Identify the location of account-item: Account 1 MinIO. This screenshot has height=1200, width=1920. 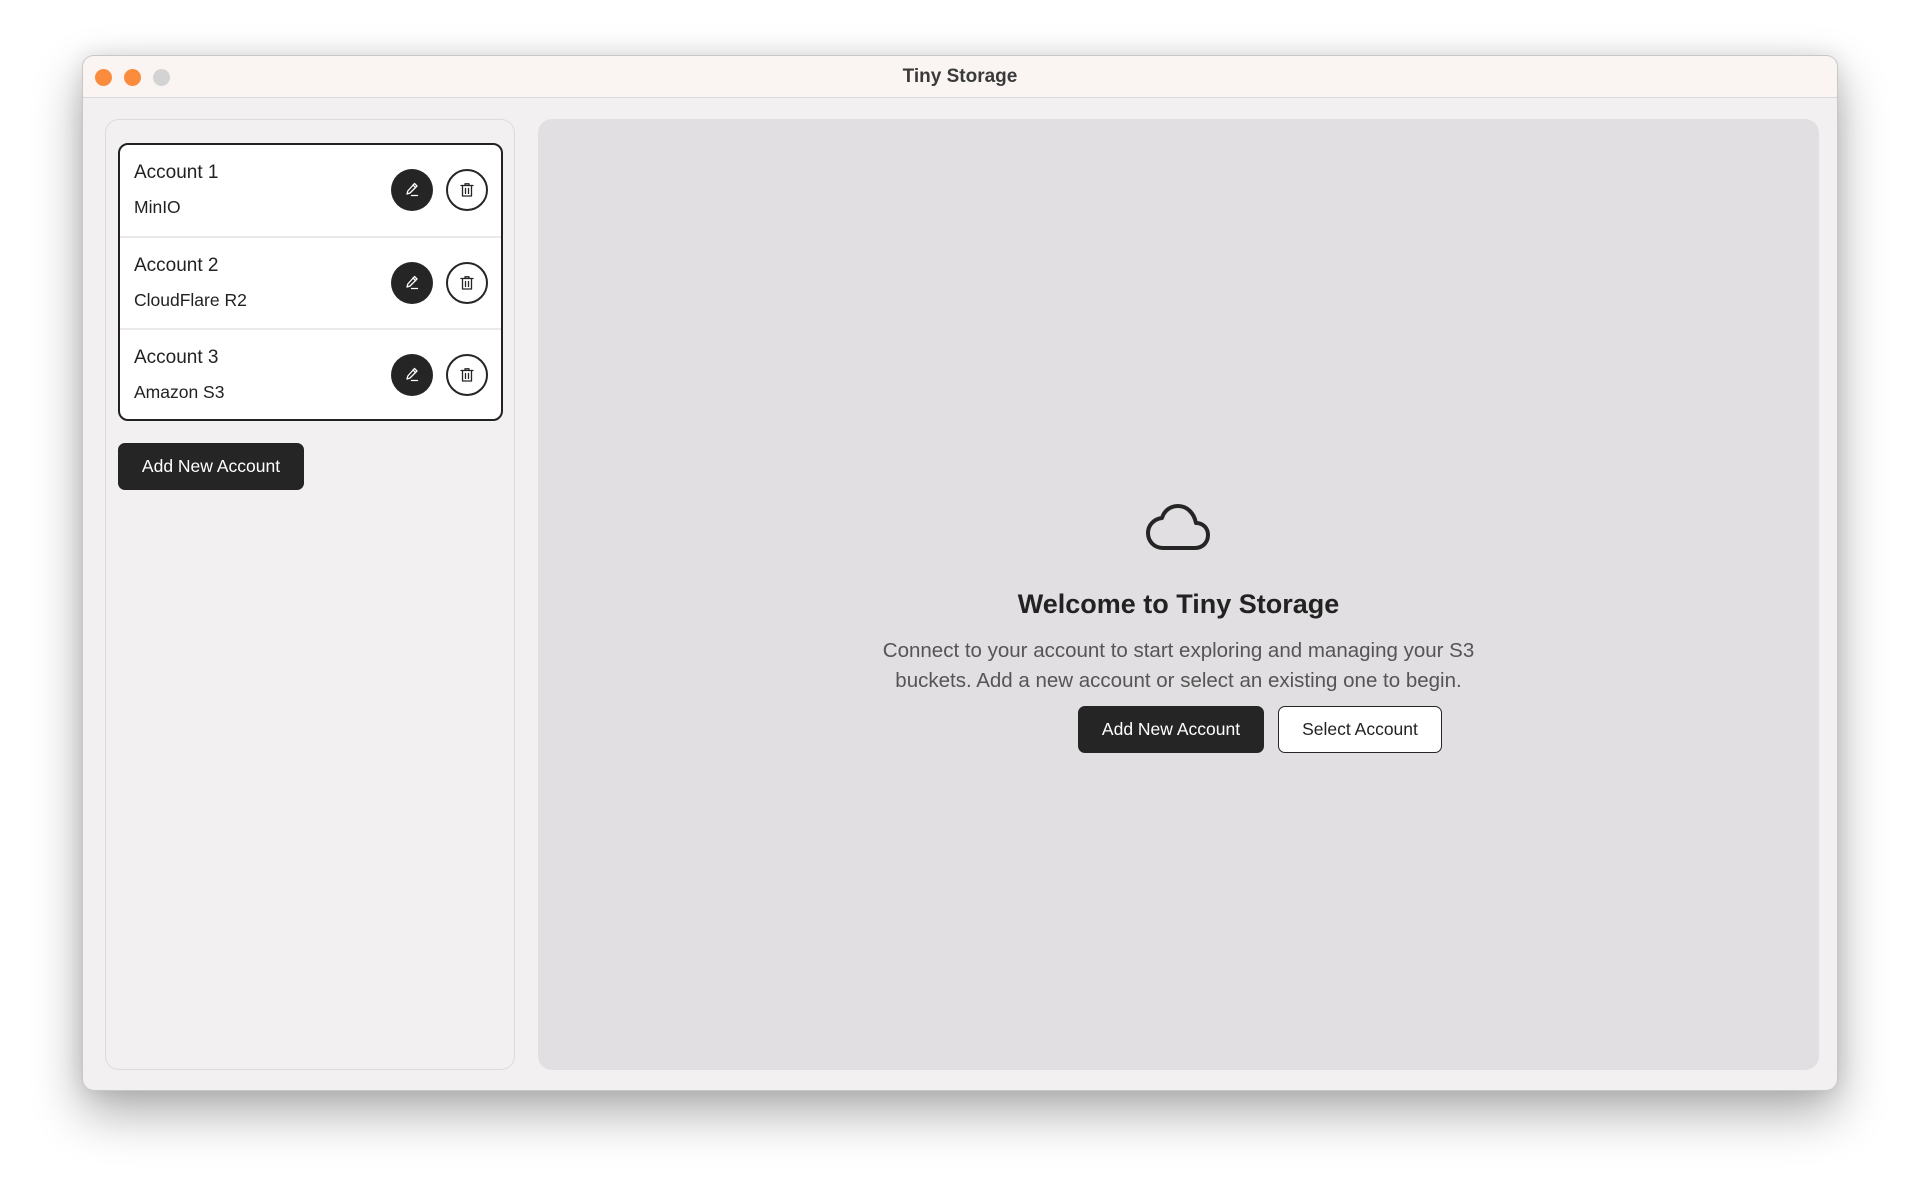
(310, 191).